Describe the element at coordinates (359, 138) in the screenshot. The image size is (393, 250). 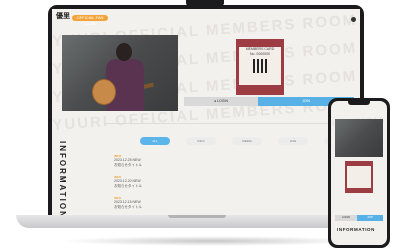
I see `phone-artist-photo` at that location.